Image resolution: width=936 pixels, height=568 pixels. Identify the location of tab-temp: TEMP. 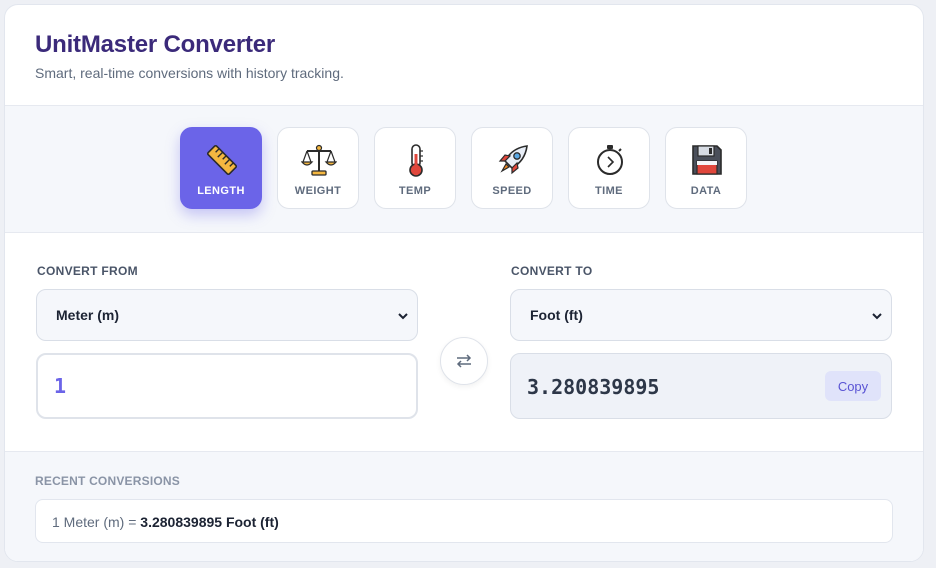
(415, 168).